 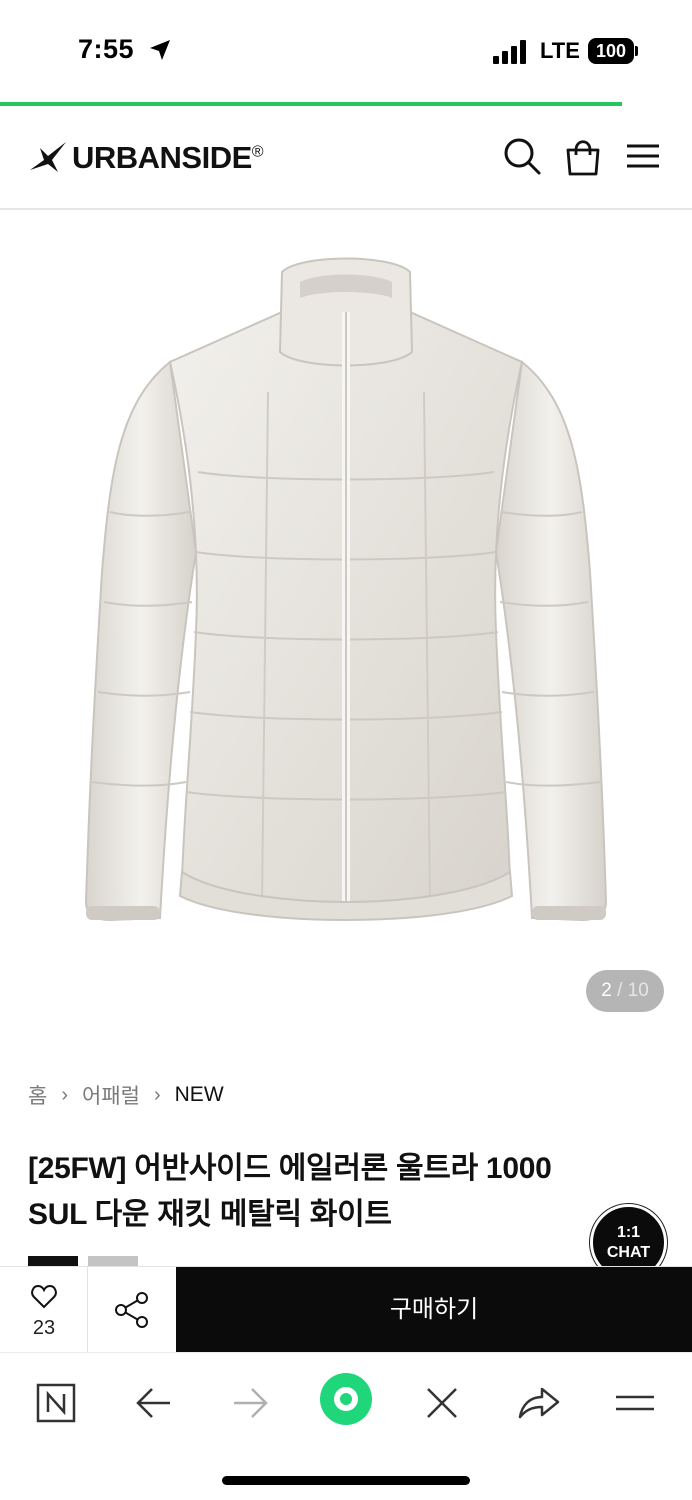 What do you see at coordinates (154, 1403) in the screenshot?
I see `back-arrow-icon` at bounding box center [154, 1403].